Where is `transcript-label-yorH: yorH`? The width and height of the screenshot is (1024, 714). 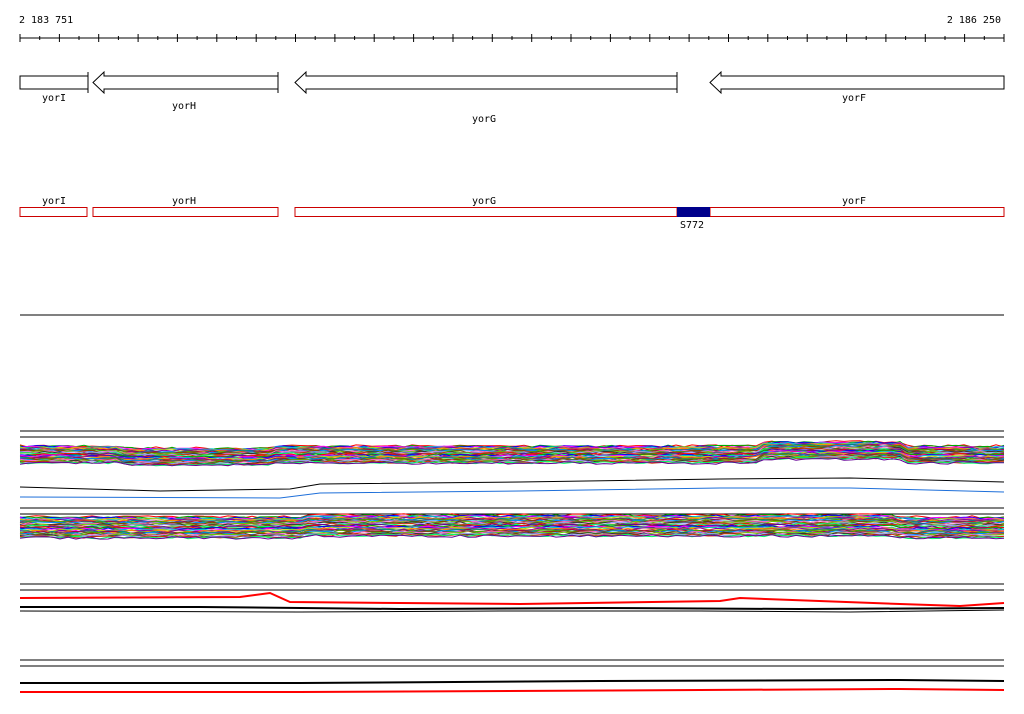 transcript-label-yorH: yorH is located at coordinates (184, 201).